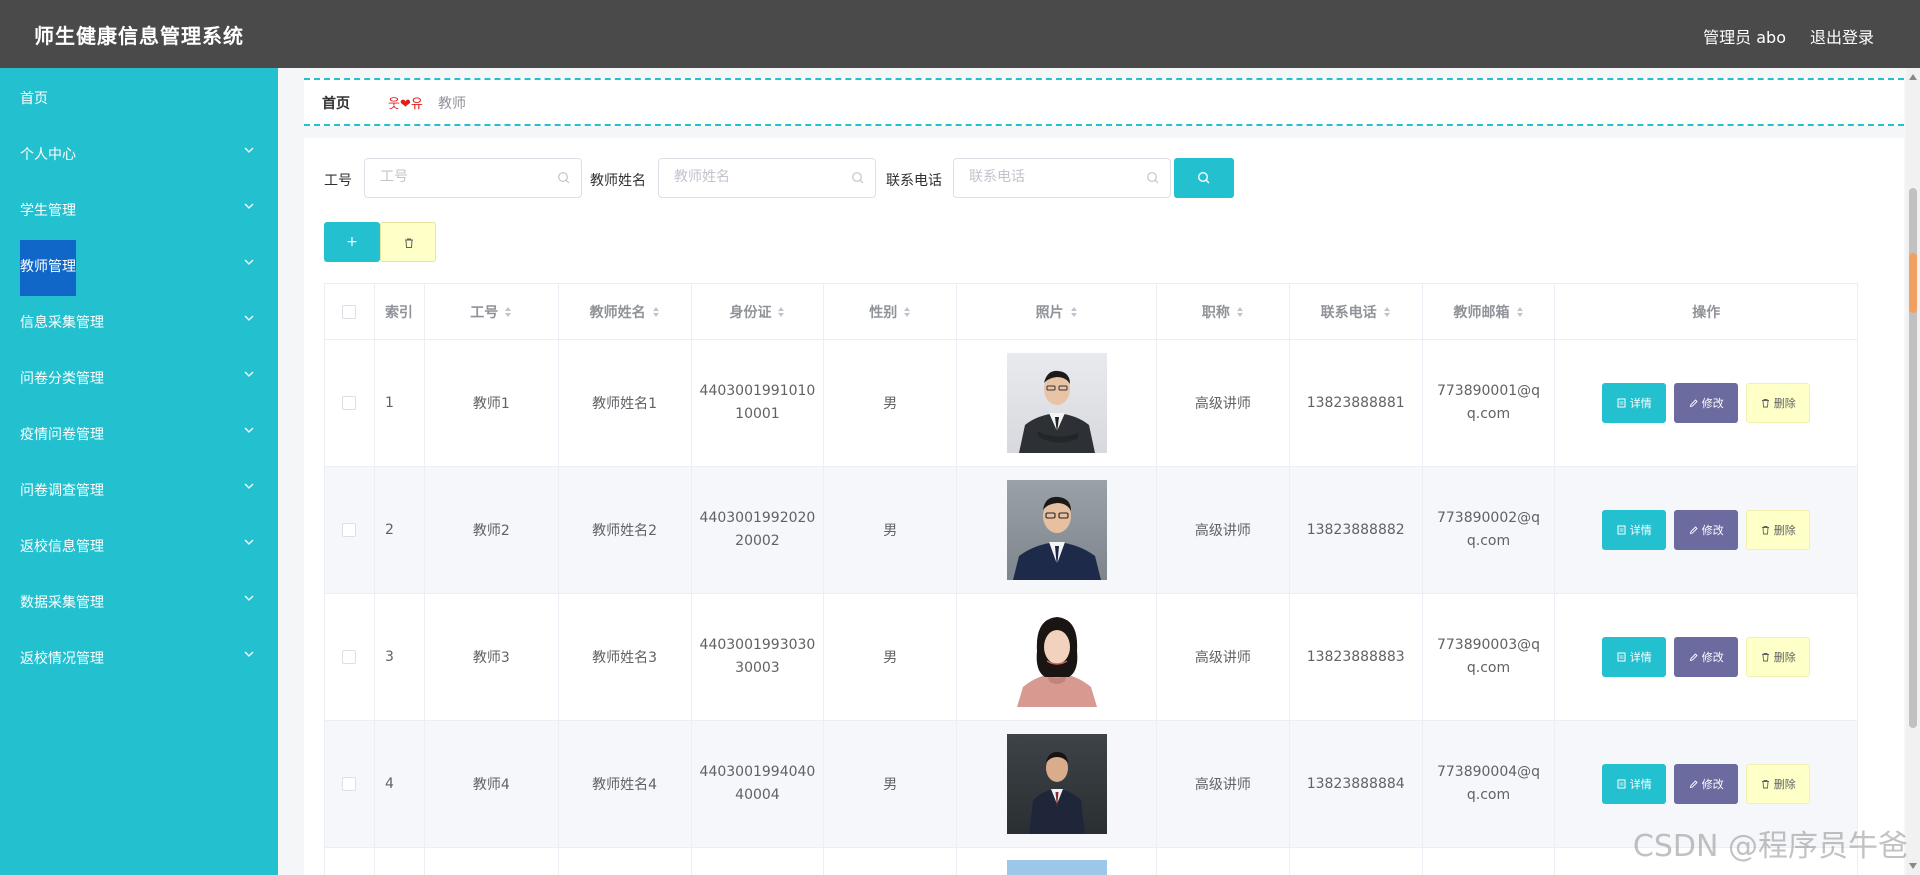 This screenshot has width=1920, height=875. I want to click on sidebar-item-return-status: 返校情况管理, so click(139, 657).